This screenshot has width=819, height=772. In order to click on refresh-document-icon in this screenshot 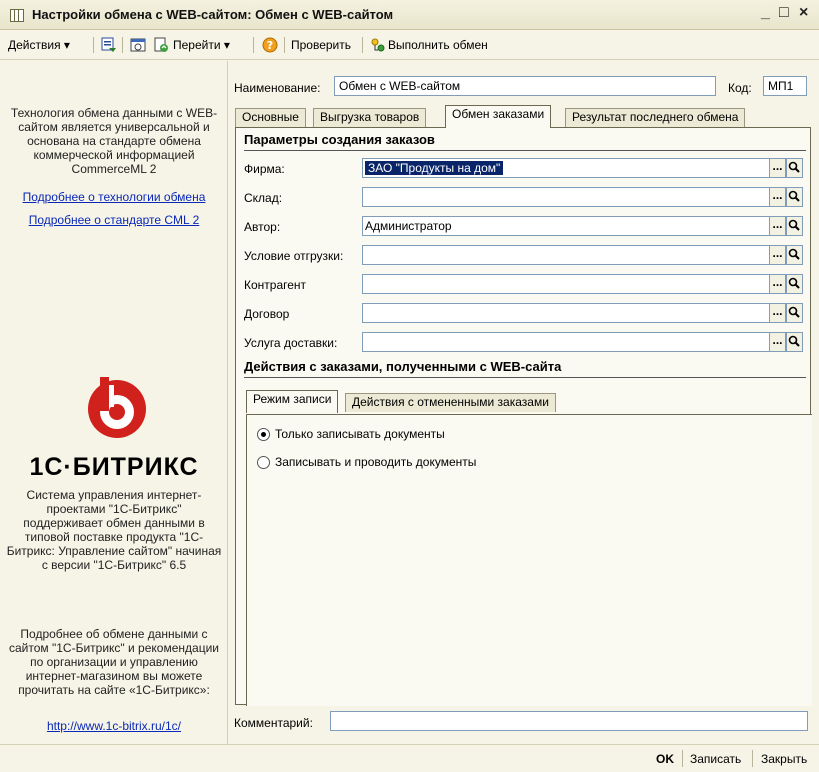, I will do `click(161, 45)`.